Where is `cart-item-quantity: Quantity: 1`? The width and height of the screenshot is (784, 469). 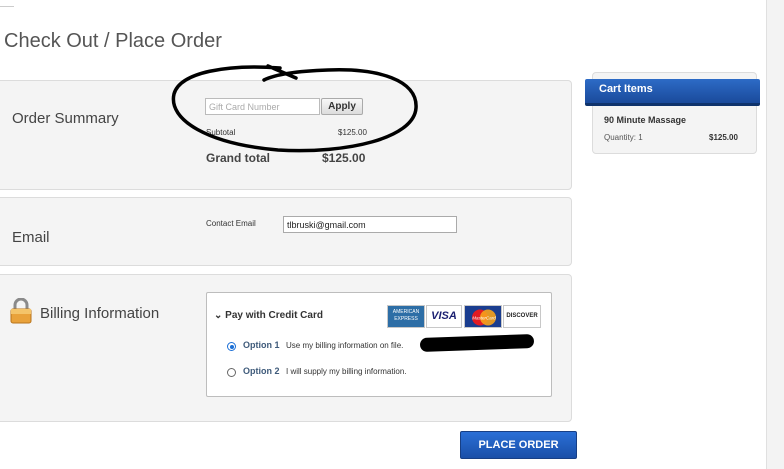
cart-item-quantity: Quantity: 1 is located at coordinates (623, 137).